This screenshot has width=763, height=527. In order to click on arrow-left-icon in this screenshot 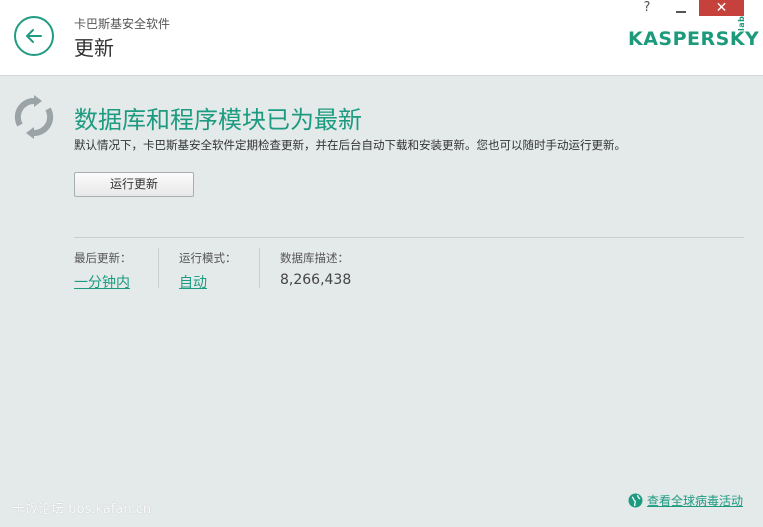, I will do `click(34, 36)`.